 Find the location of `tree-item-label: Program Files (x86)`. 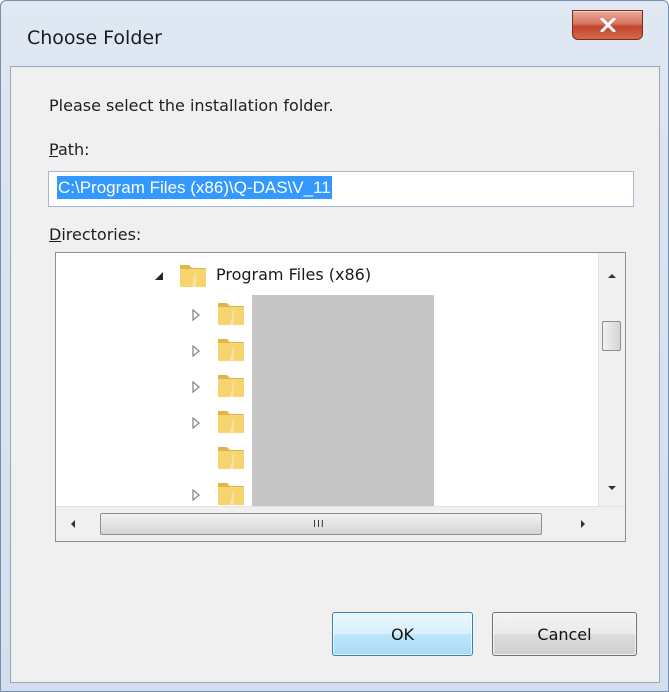

tree-item-label: Program Files (x86) is located at coordinates (294, 274).